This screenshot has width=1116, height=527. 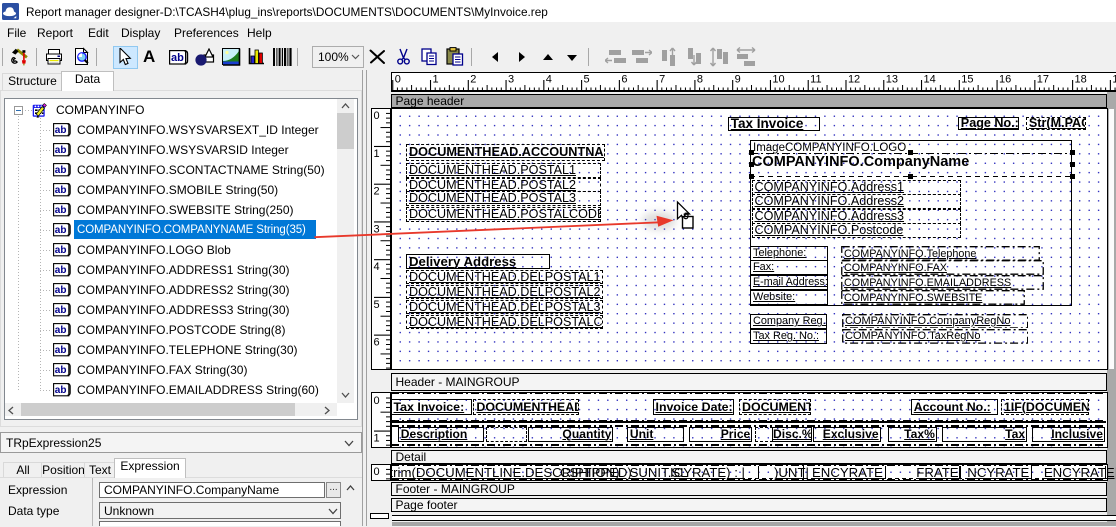 What do you see at coordinates (853, 79) in the screenshot?
I see `svg-text: 12` at bounding box center [853, 79].